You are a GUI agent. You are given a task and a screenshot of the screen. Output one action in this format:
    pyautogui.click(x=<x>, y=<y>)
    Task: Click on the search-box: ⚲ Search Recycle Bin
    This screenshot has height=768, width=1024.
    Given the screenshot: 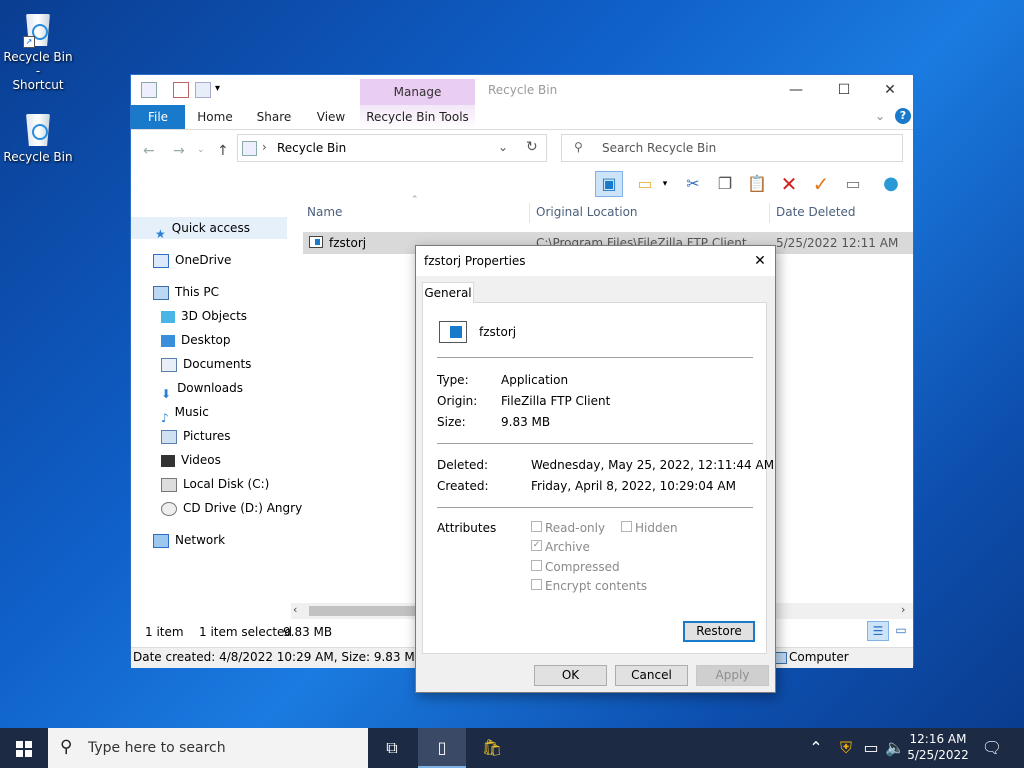 What is the action you would take?
    pyautogui.click(x=732, y=148)
    